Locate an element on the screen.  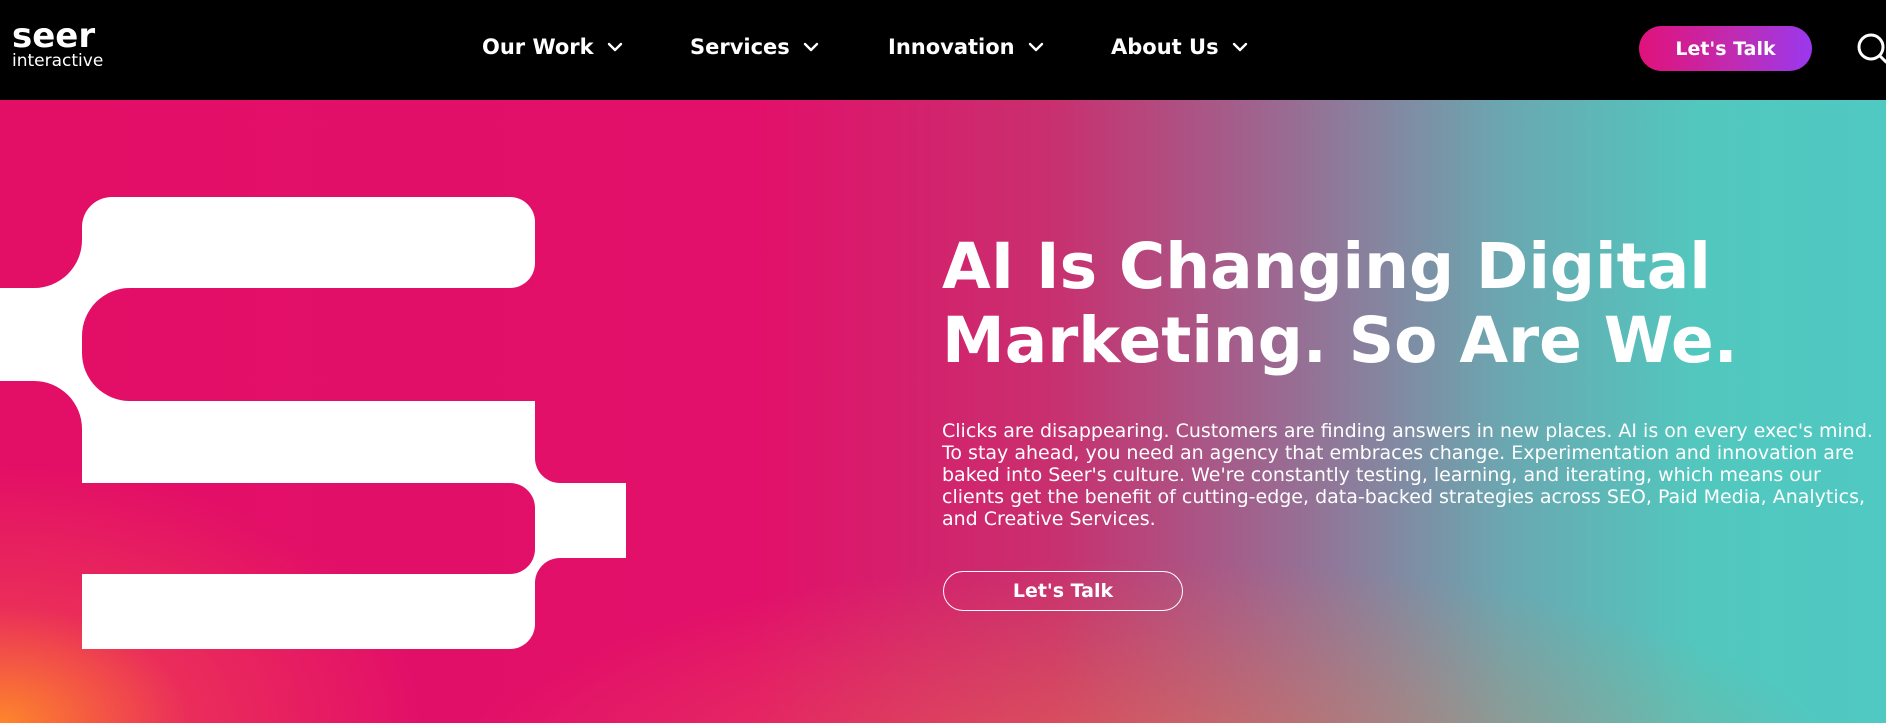
hero-headline-line-2: Marketing. So Are We. is located at coordinates (1340, 340).